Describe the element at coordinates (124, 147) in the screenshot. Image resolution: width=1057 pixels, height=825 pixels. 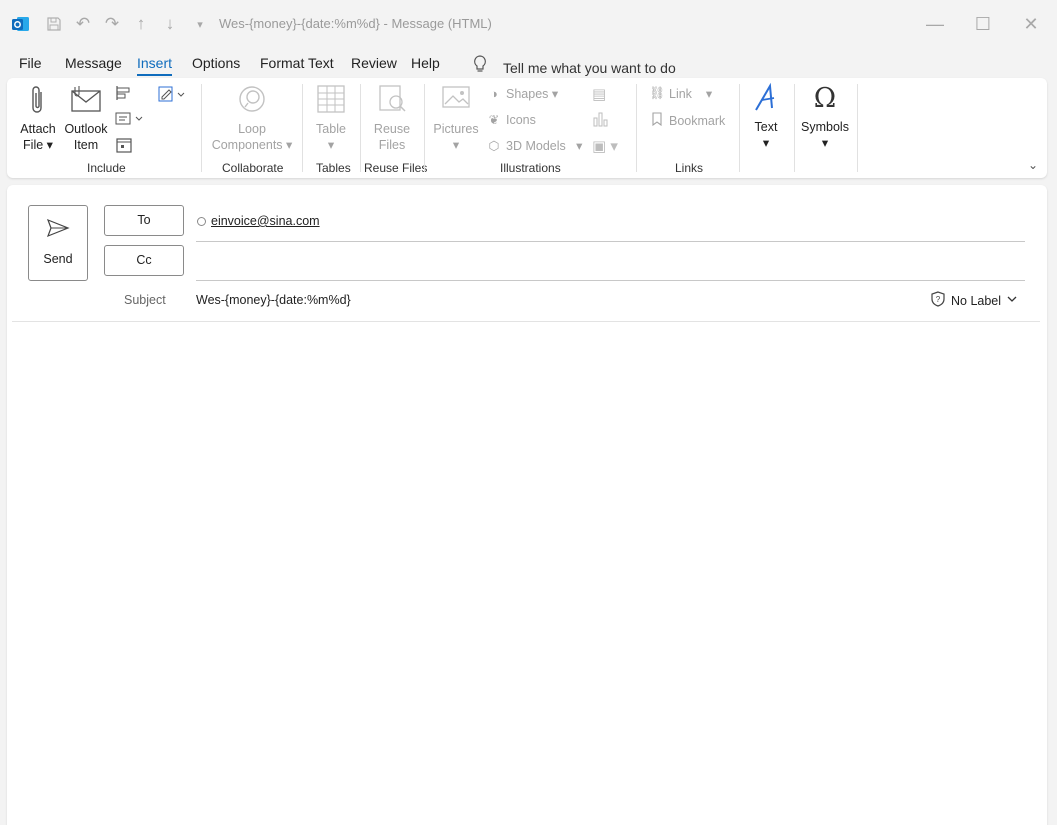
I see `calendar-icon` at that location.